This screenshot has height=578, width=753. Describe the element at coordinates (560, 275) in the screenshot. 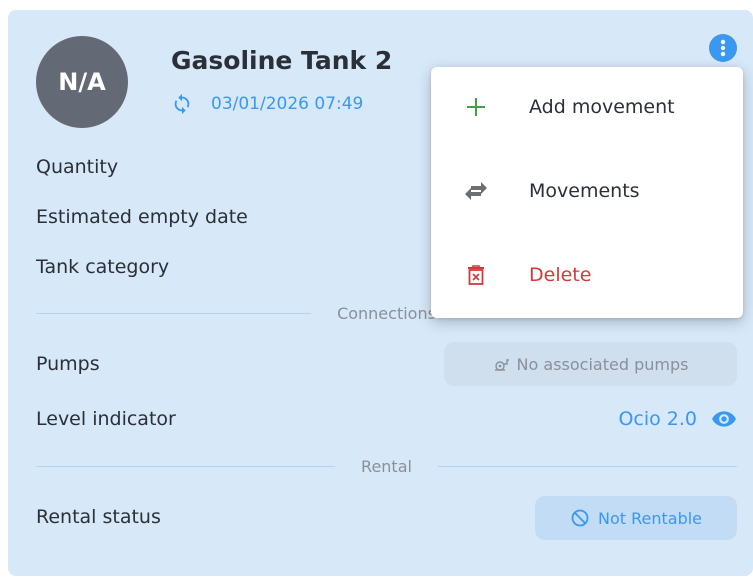

I see `menu-item-label: Delete` at that location.